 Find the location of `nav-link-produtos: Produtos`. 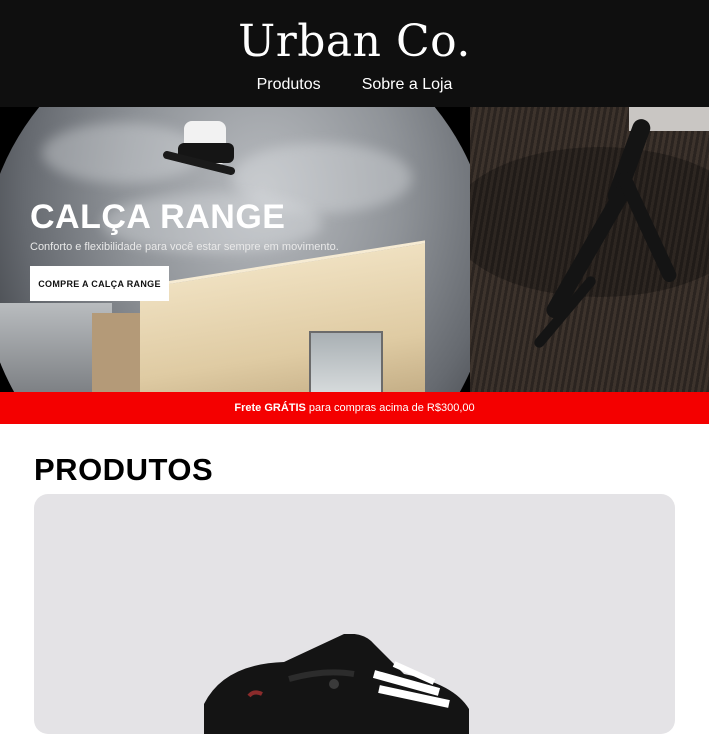

nav-link-produtos: Produtos is located at coordinates (289, 84).